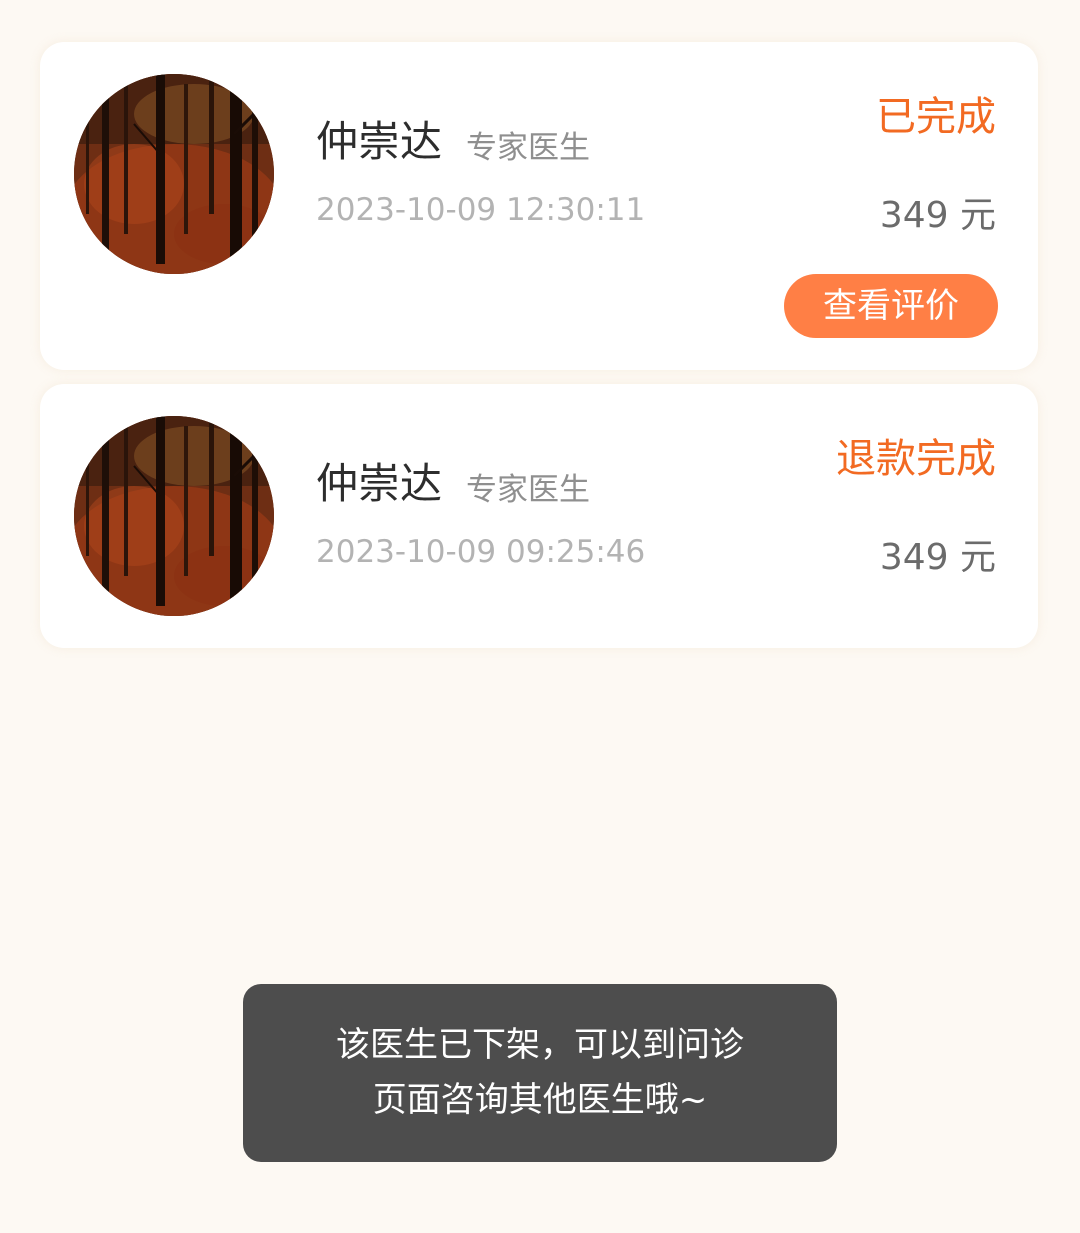  I want to click on view-review-button: 查看评价, so click(891, 306).